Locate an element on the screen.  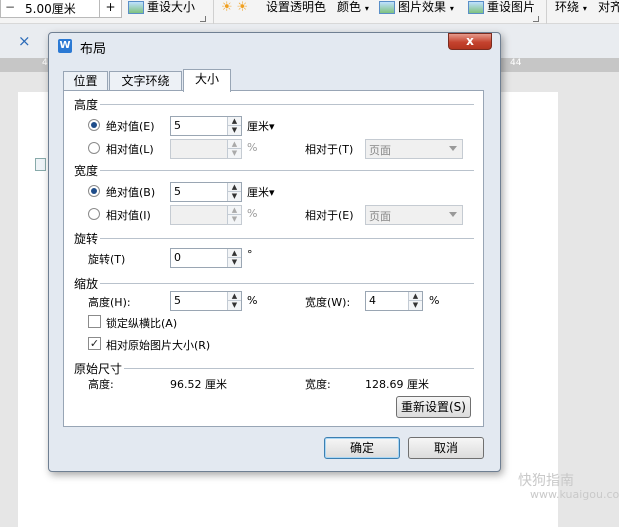
align-button: 对齐 is located at coordinates (608, 10).